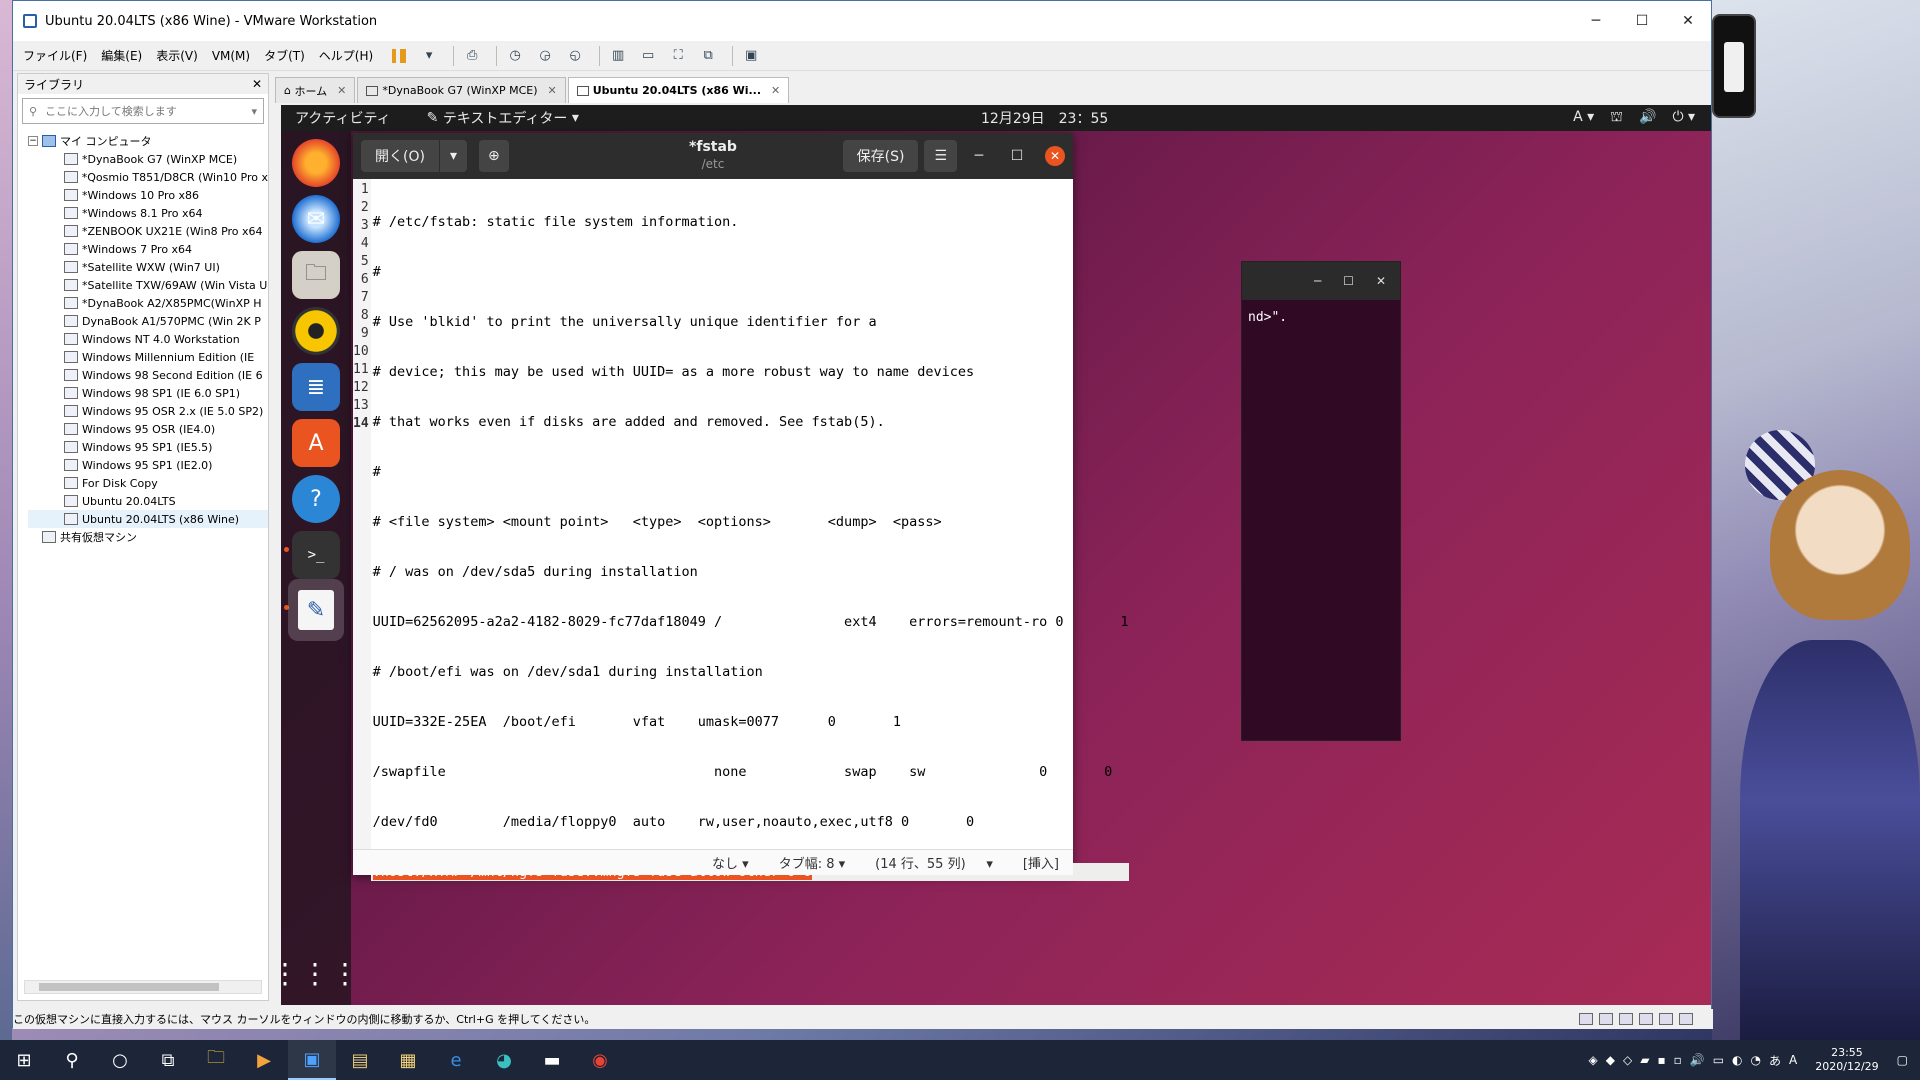 Image resolution: width=1920 pixels, height=1080 pixels. What do you see at coordinates (1697, 1060) in the screenshot?
I see `volume-icon: 🔊` at bounding box center [1697, 1060].